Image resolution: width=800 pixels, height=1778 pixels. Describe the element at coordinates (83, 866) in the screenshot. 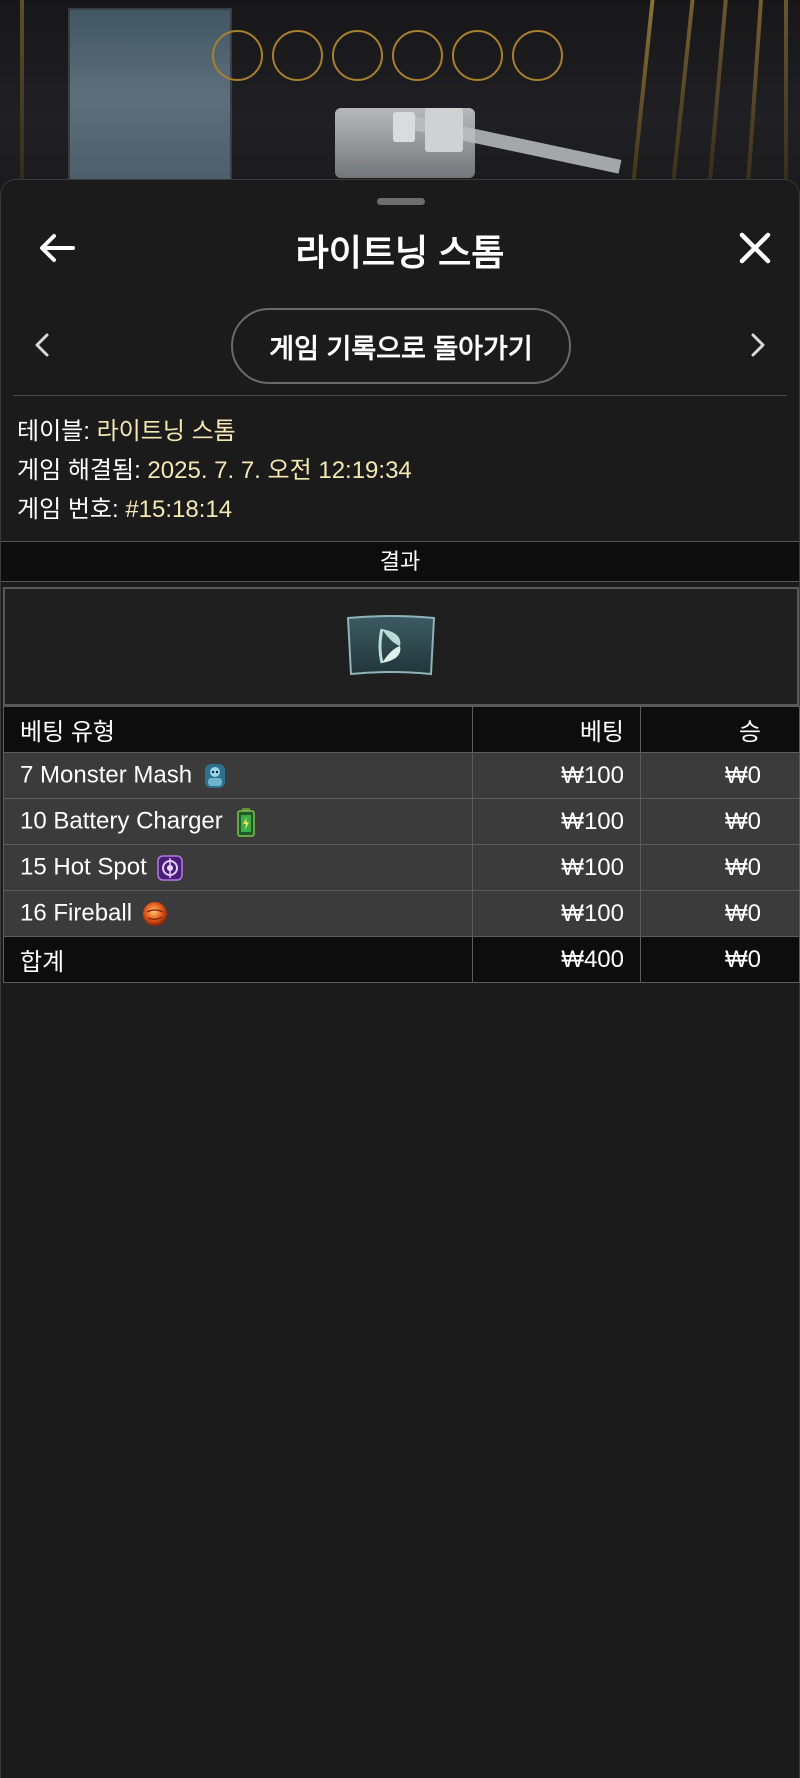

I see `bet-type-label: 15 Hot Spot` at that location.